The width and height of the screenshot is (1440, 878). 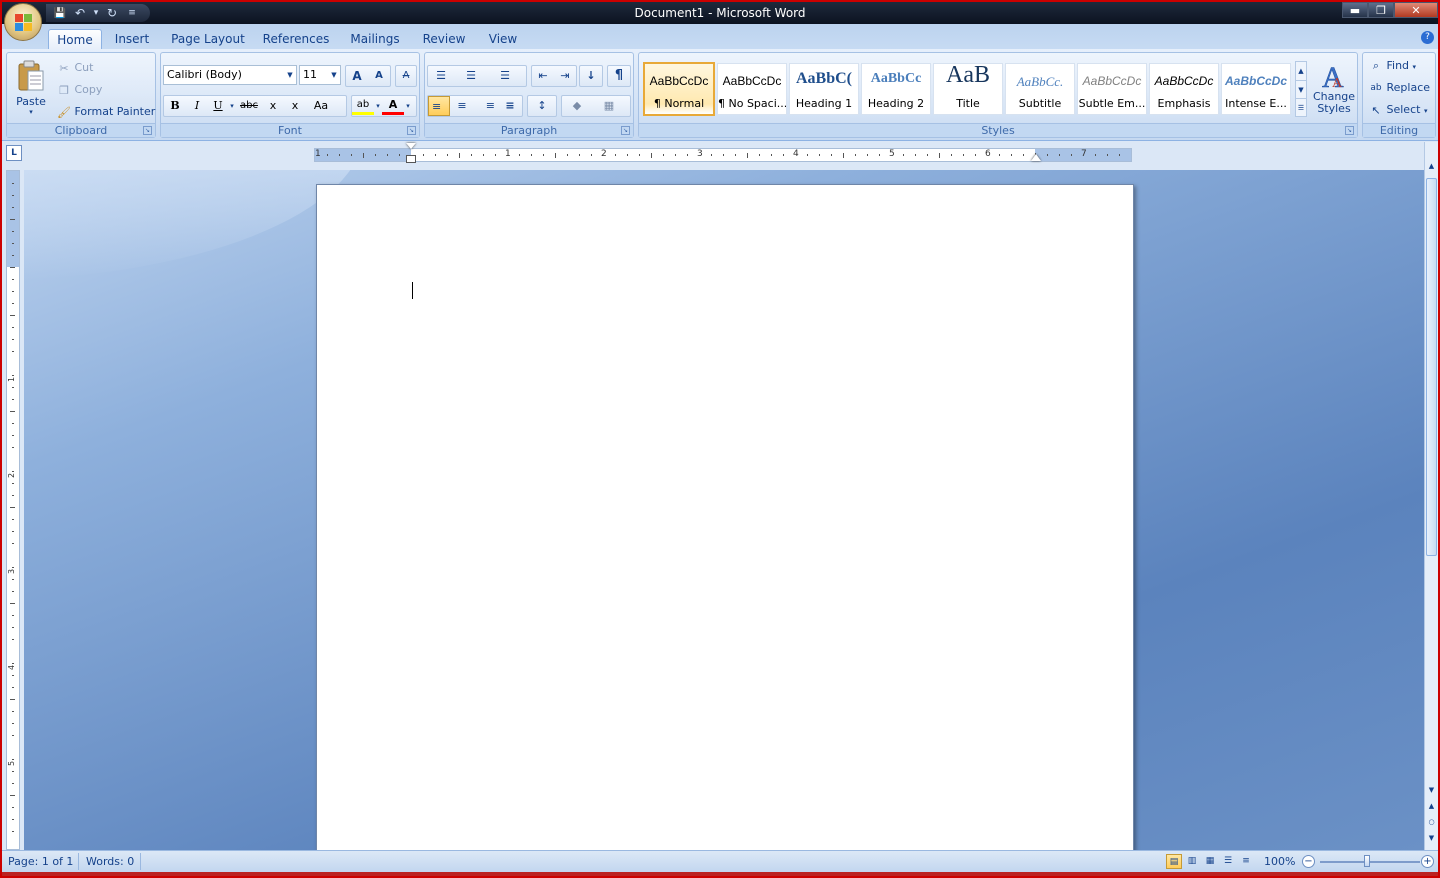 What do you see at coordinates (411, 159) in the screenshot?
I see `left-indent-marker` at bounding box center [411, 159].